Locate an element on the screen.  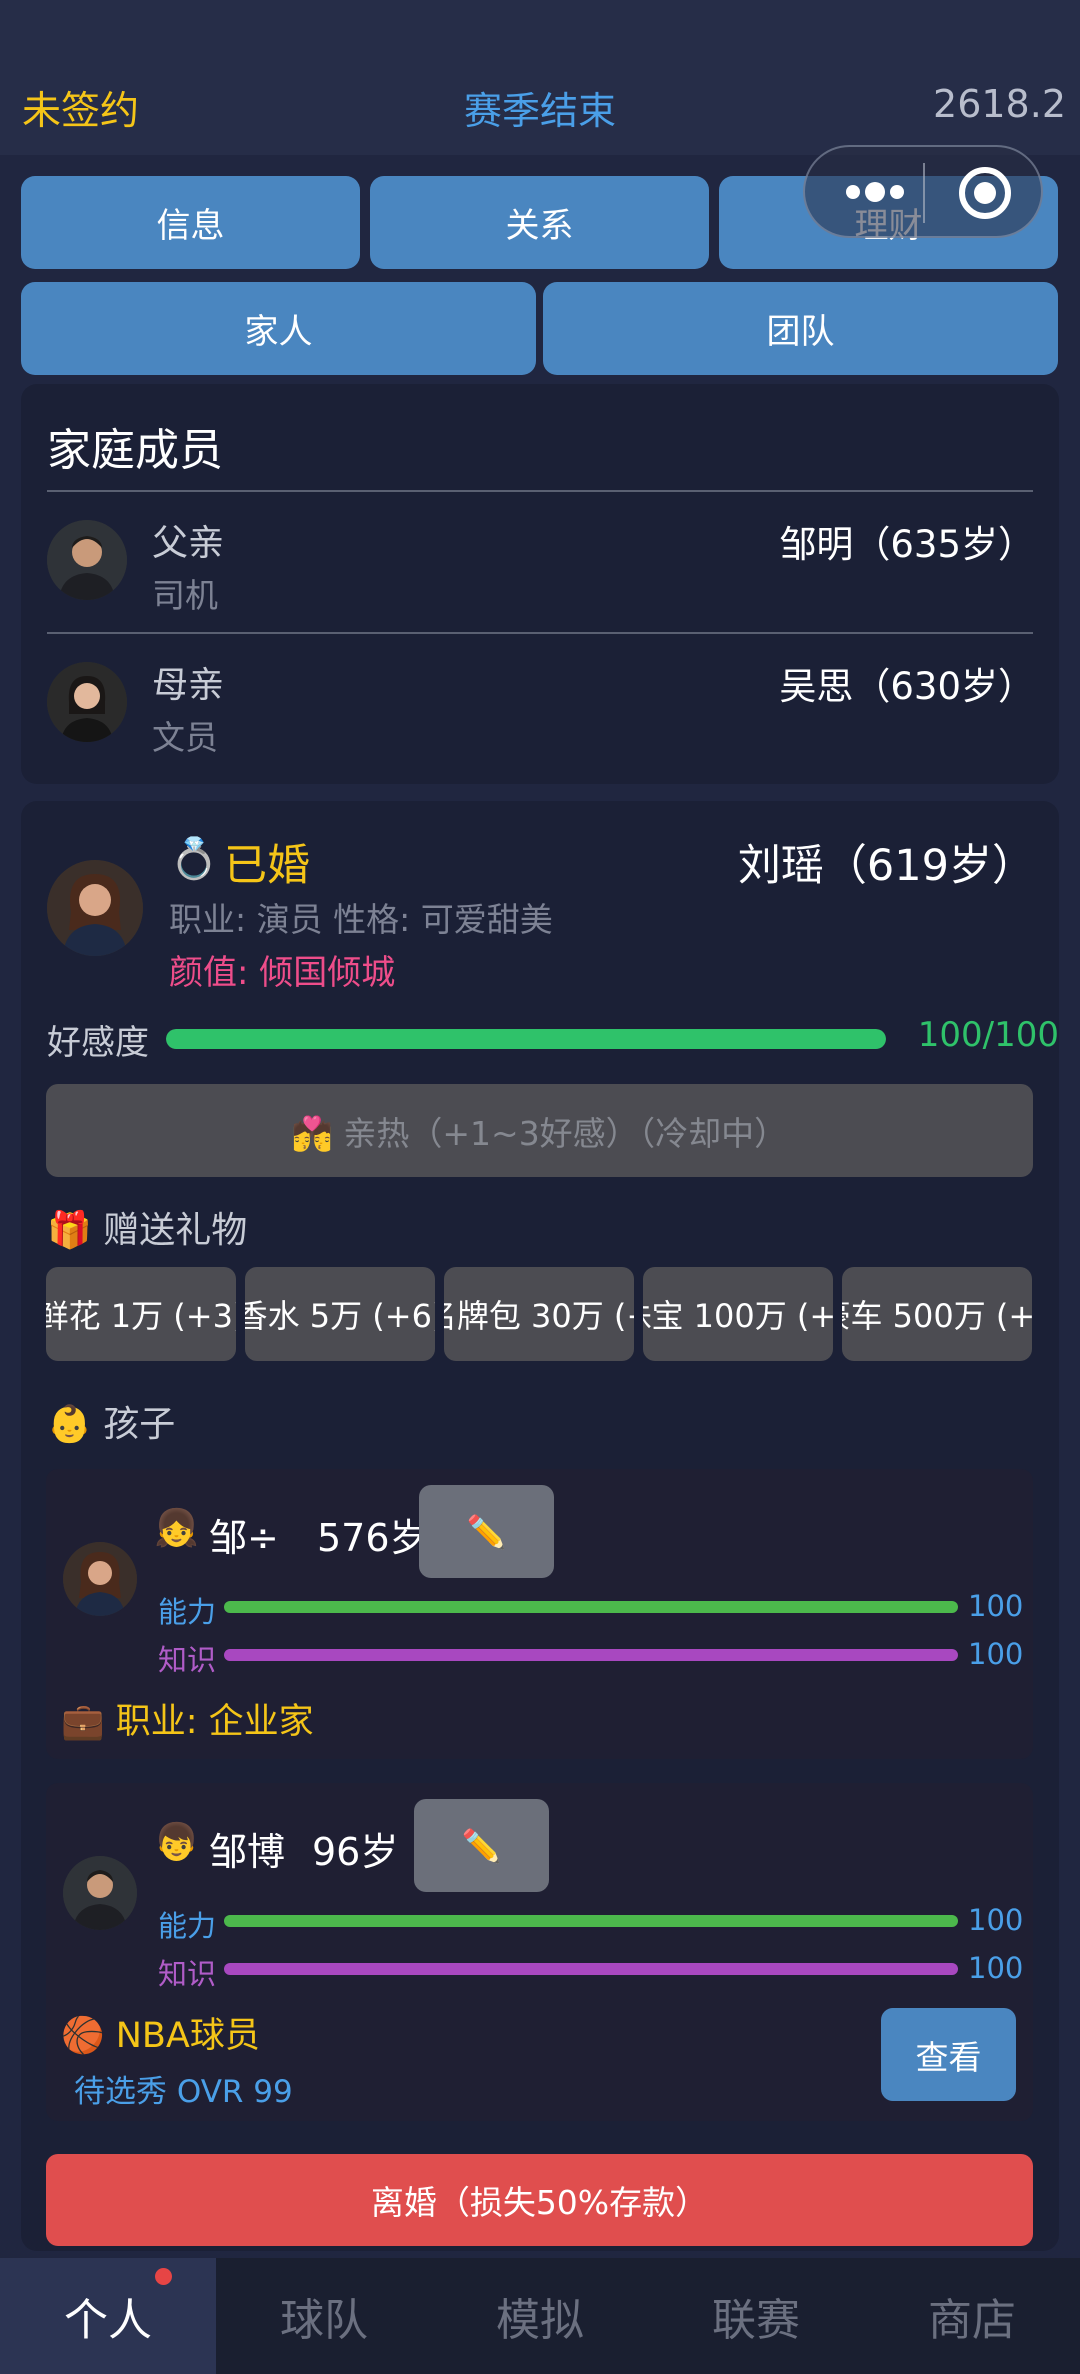
member-name: 邹明（635岁） is located at coordinates (907, 544).